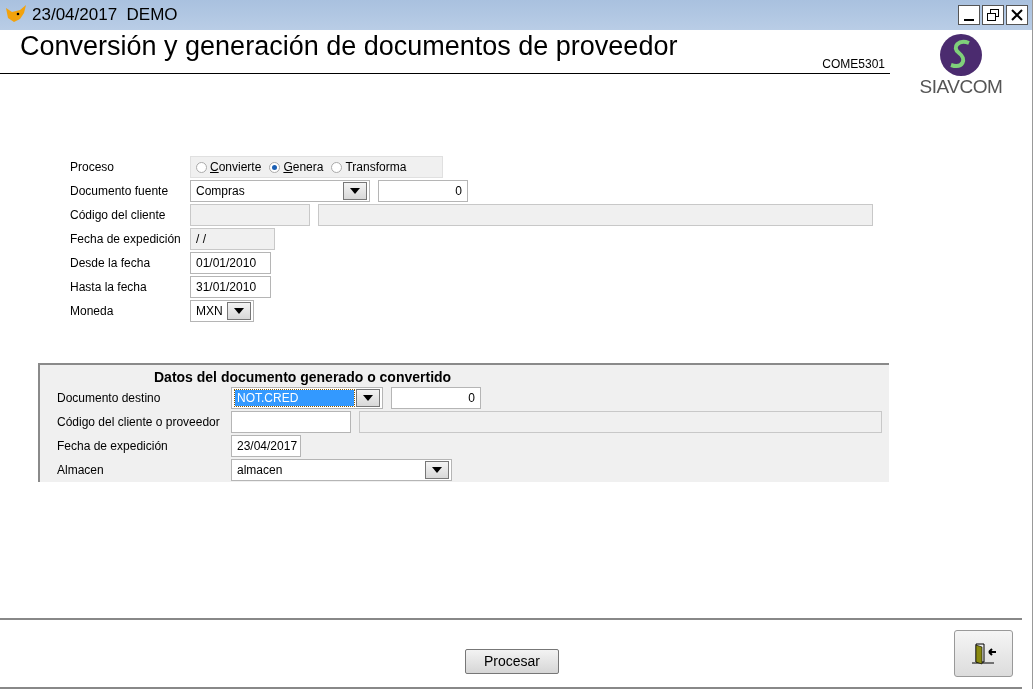 The height and width of the screenshot is (689, 1033). Describe the element at coordinates (220, 191) in the screenshot. I see `dropdown-value: Compras` at that location.